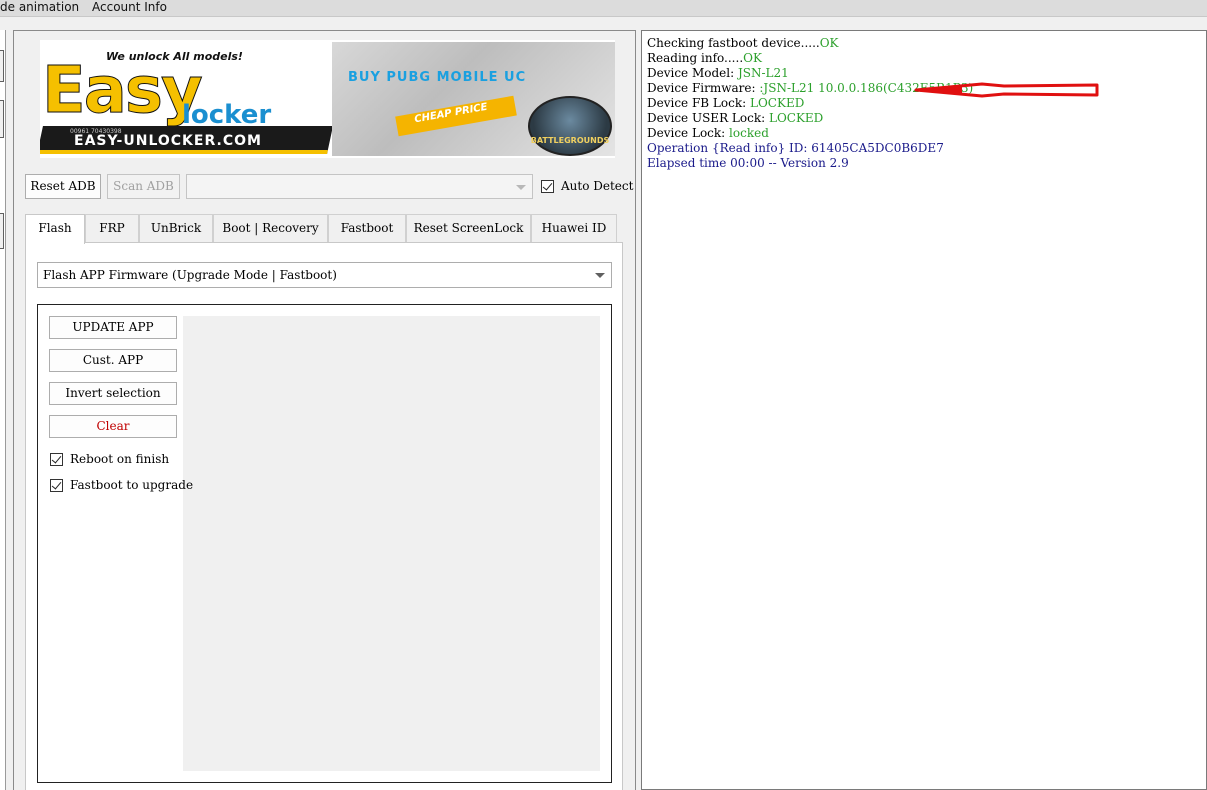 This screenshot has width=1207, height=790. What do you see at coordinates (129, 8) in the screenshot?
I see `menu-item-account-info: Account Info` at bounding box center [129, 8].